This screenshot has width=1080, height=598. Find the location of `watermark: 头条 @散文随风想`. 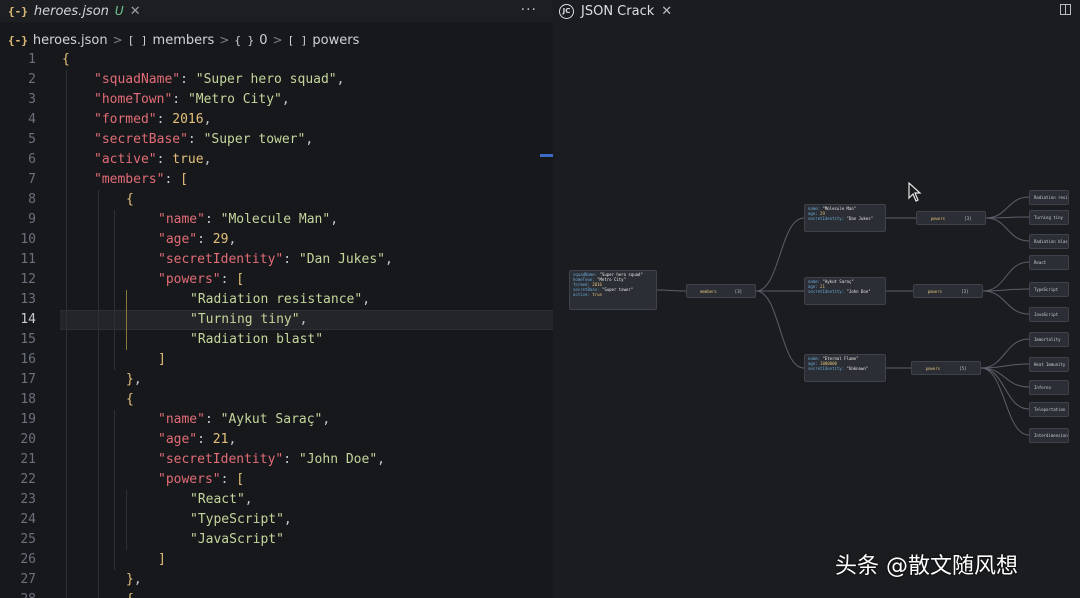

watermark: 头条 @散文随风想 is located at coordinates (926, 566).